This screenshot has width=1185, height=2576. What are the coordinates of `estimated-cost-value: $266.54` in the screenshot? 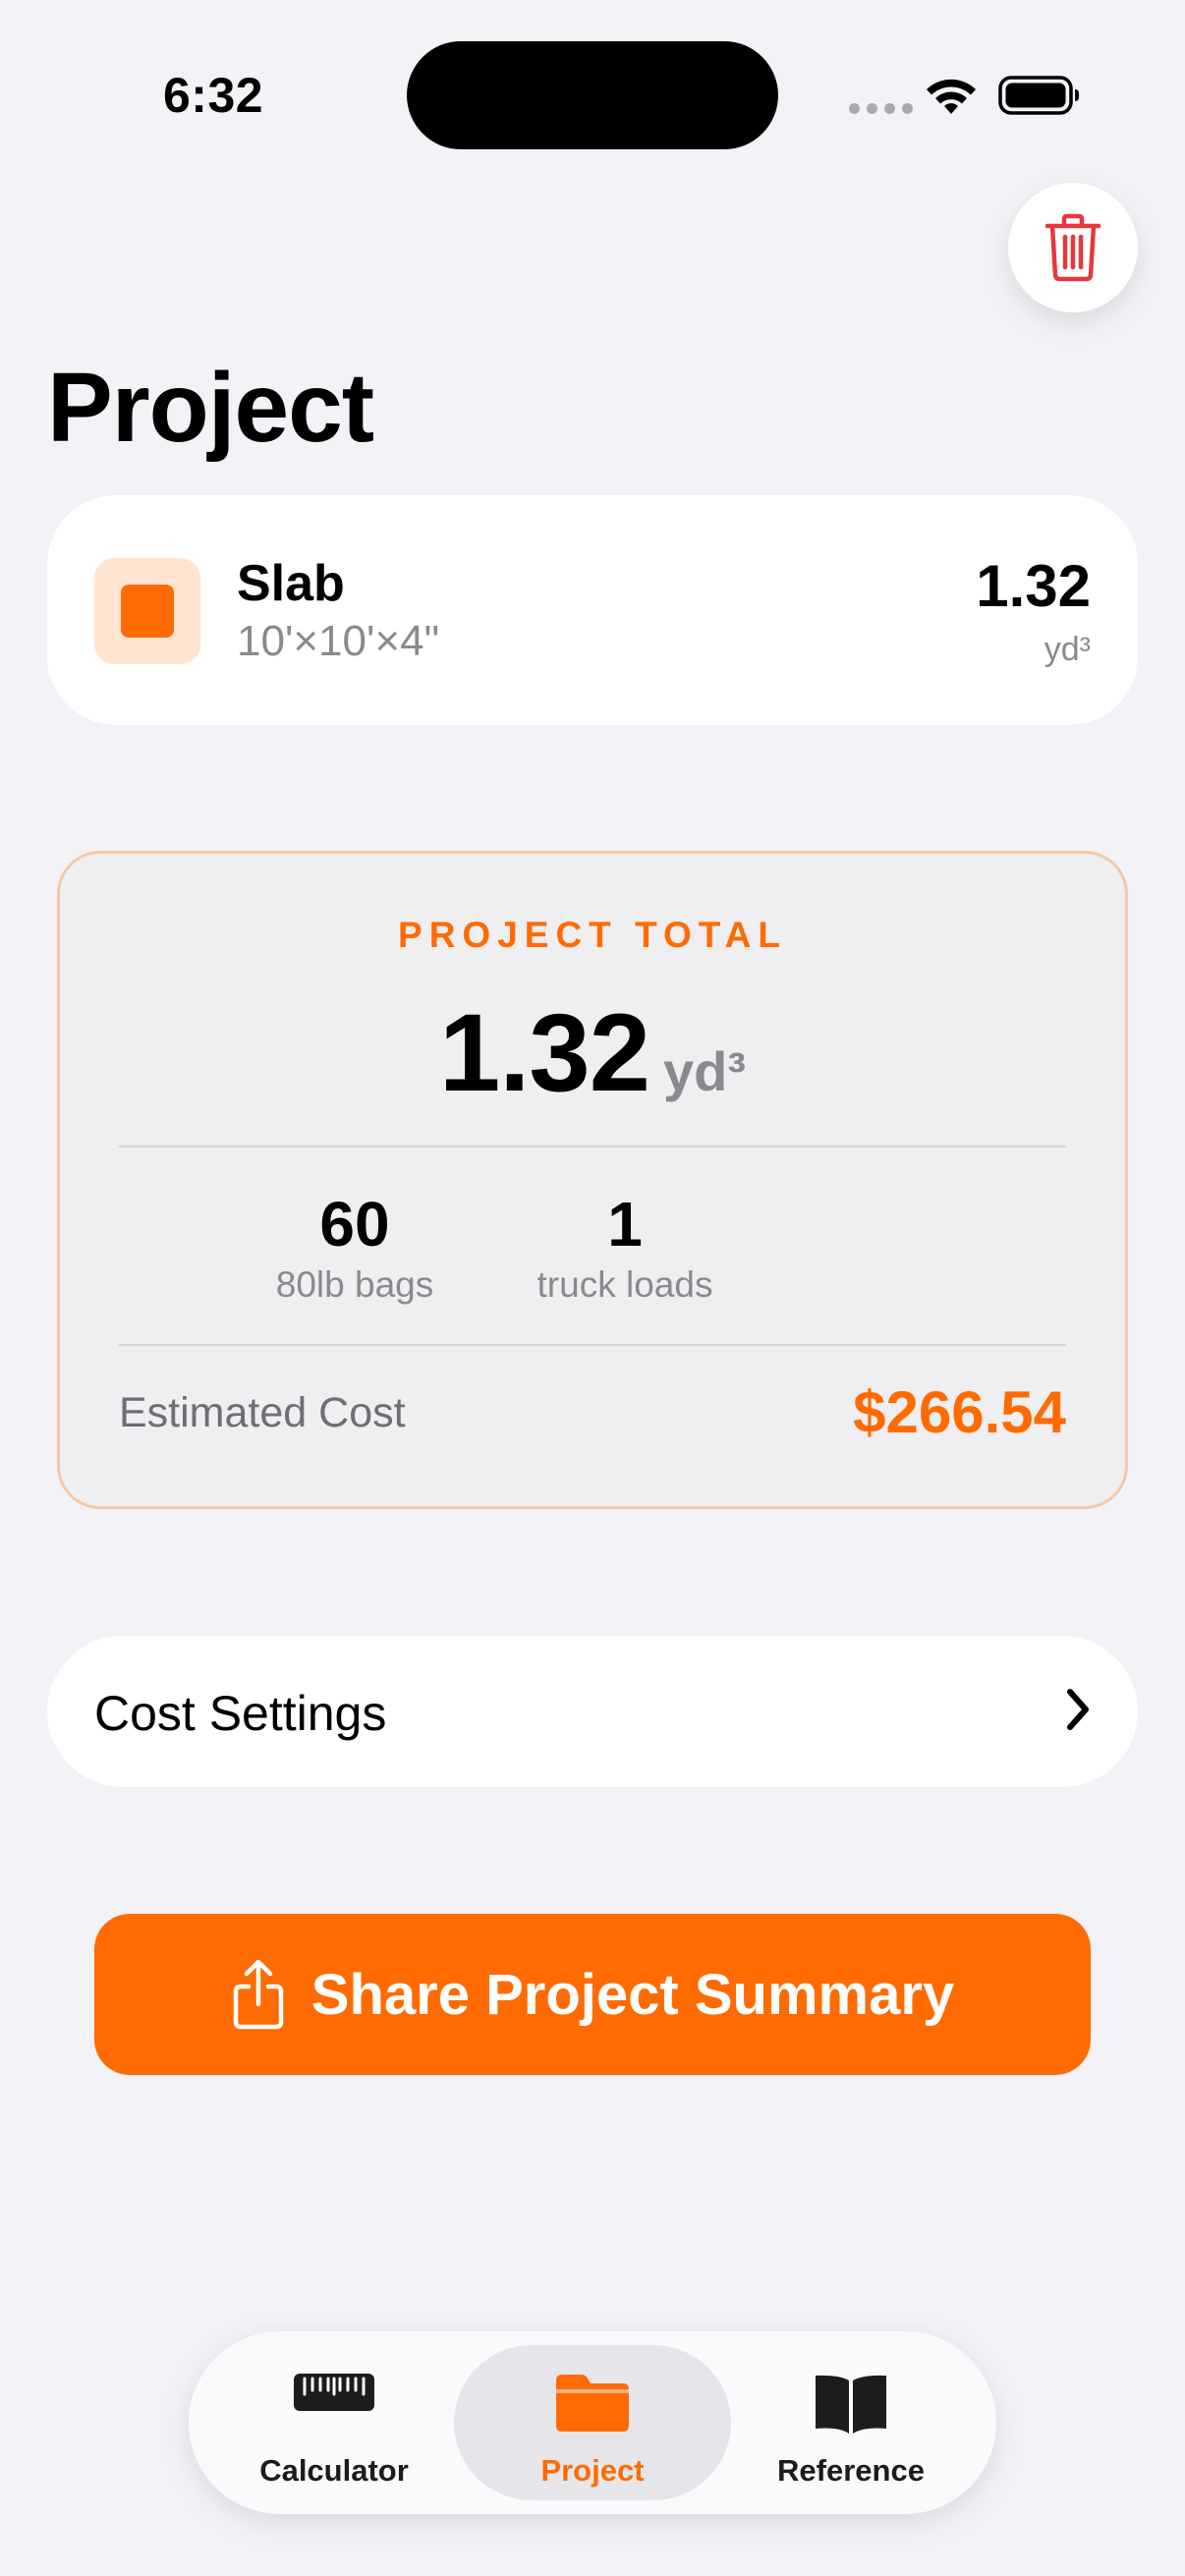 It's located at (960, 1412).